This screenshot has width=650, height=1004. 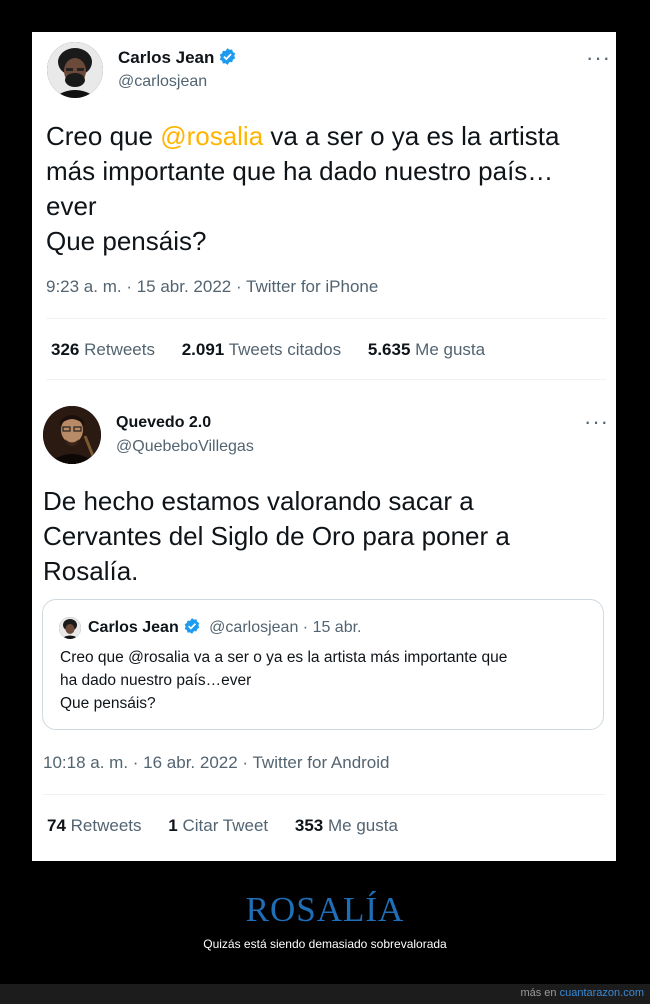 What do you see at coordinates (192, 628) in the screenshot?
I see `verified-badge-icon` at bounding box center [192, 628].